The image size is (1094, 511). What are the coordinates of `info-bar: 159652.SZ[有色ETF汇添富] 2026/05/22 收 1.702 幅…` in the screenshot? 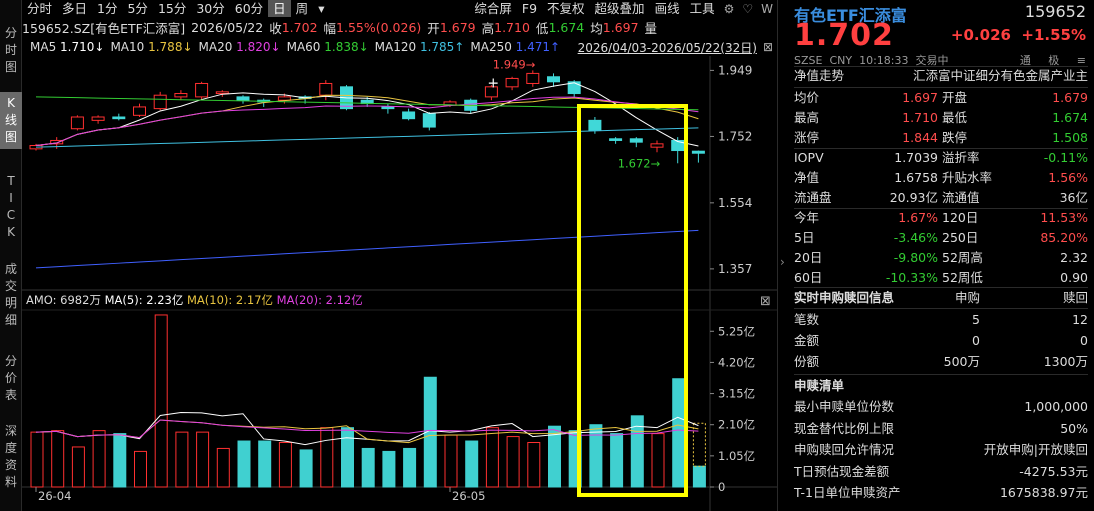 It's located at (399, 27).